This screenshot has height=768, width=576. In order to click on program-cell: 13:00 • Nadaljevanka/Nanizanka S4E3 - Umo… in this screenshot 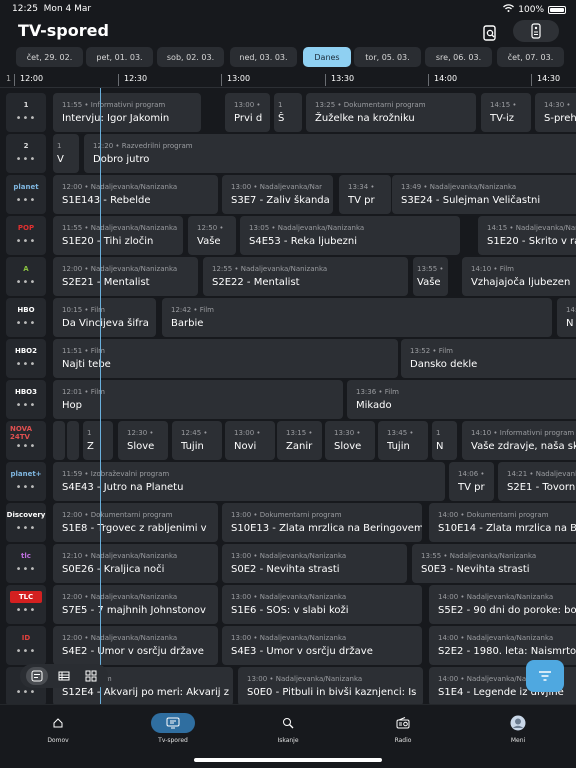, I will do `click(322, 645)`.